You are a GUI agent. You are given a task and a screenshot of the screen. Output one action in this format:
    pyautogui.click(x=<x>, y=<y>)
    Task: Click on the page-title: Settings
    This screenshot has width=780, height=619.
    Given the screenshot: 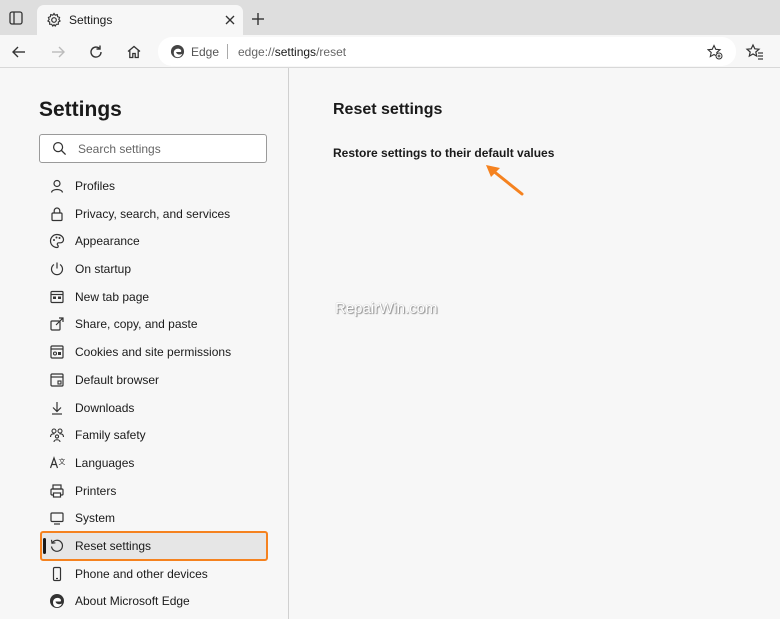 What is the action you would take?
    pyautogui.click(x=80, y=109)
    